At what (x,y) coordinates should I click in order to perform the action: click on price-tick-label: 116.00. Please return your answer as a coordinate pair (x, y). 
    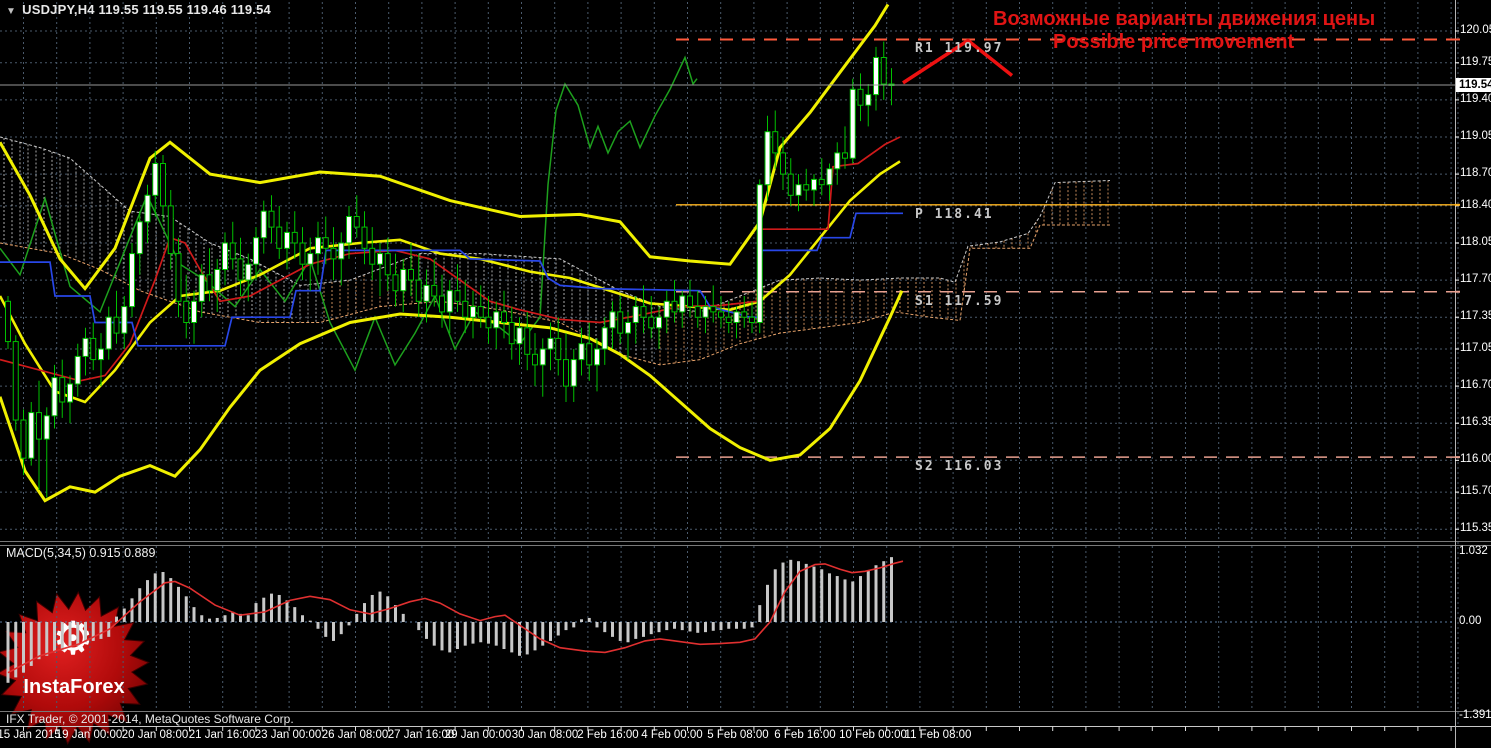
    Looking at the image, I should click on (1475, 459).